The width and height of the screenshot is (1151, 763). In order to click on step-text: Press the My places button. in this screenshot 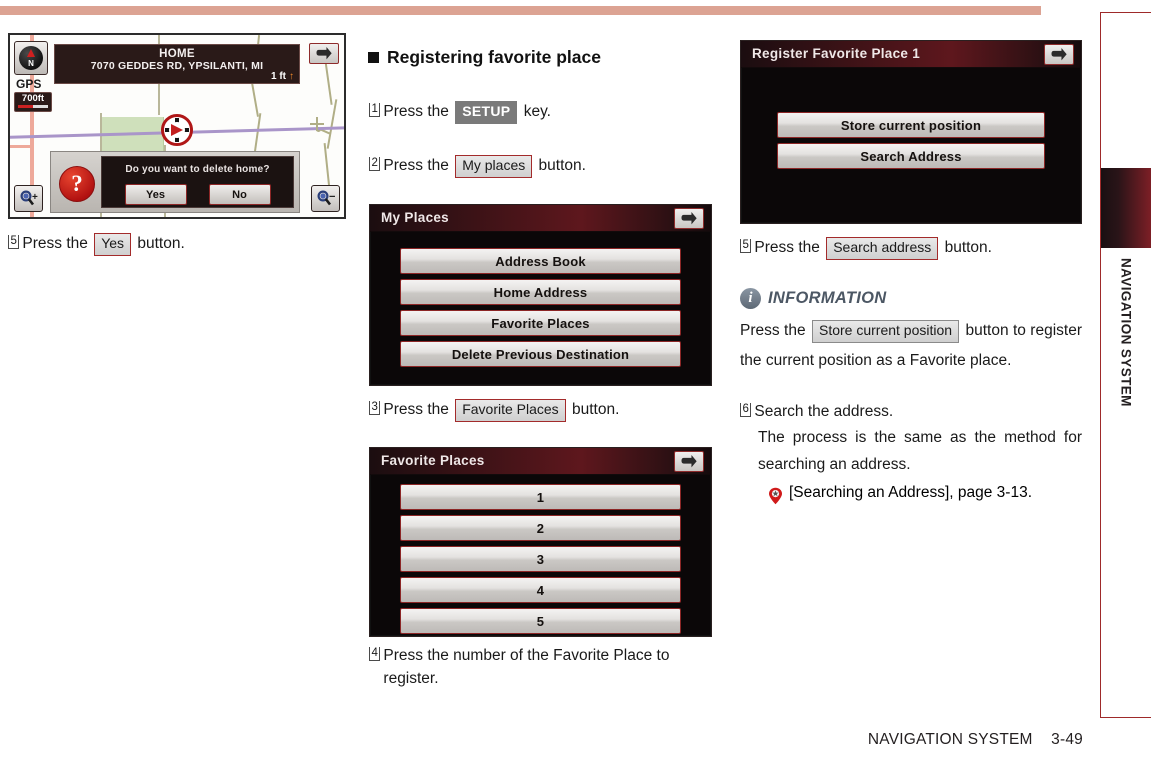, I will do `click(548, 166)`.